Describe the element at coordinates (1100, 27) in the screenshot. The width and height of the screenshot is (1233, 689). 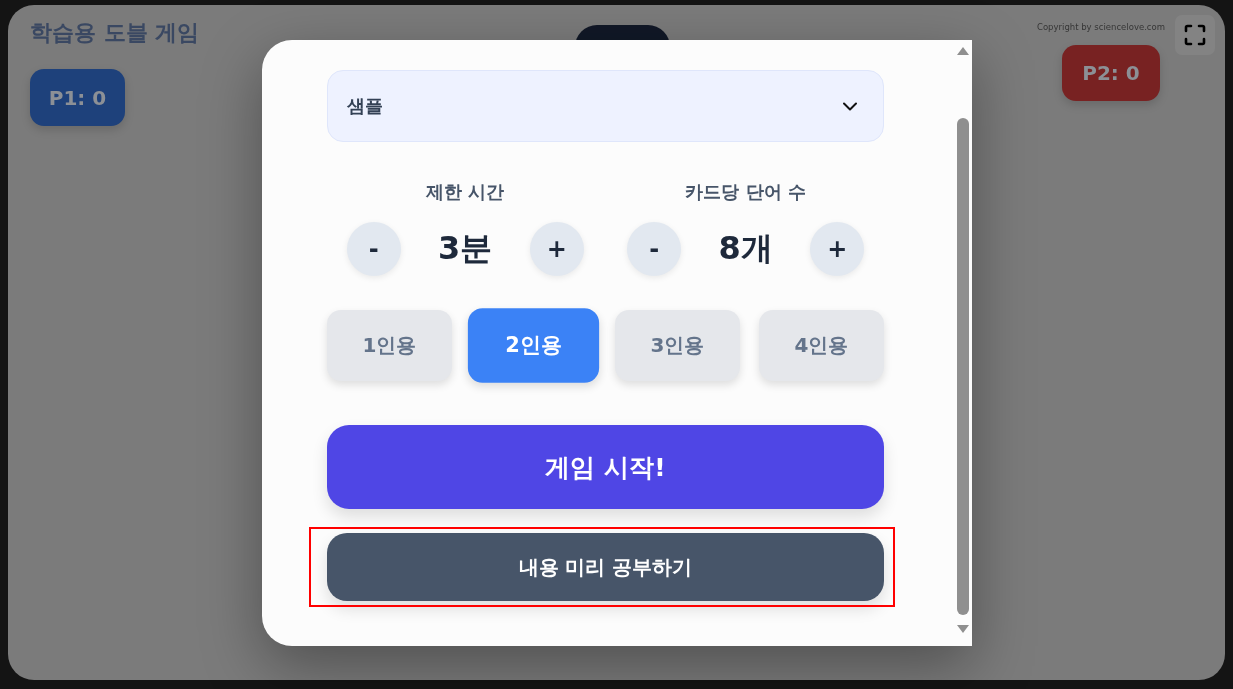
I see `copyright-text: Copyright by sciencelove.com` at that location.